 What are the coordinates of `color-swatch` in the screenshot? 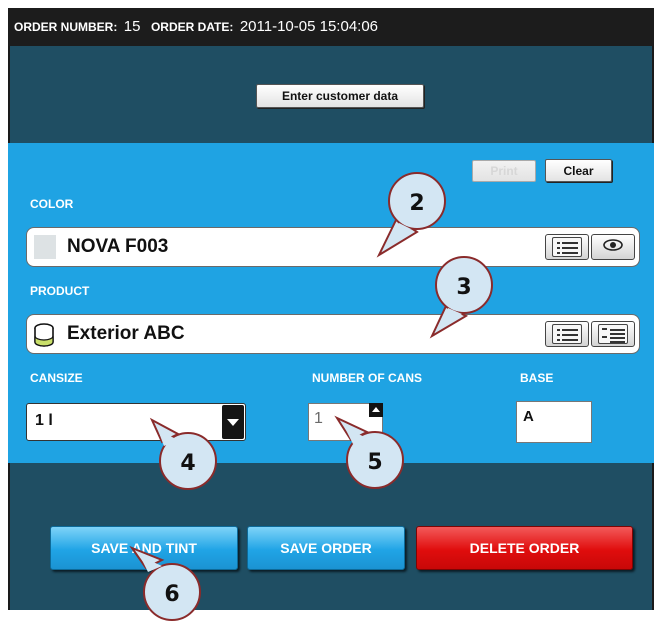 It's located at (45, 247).